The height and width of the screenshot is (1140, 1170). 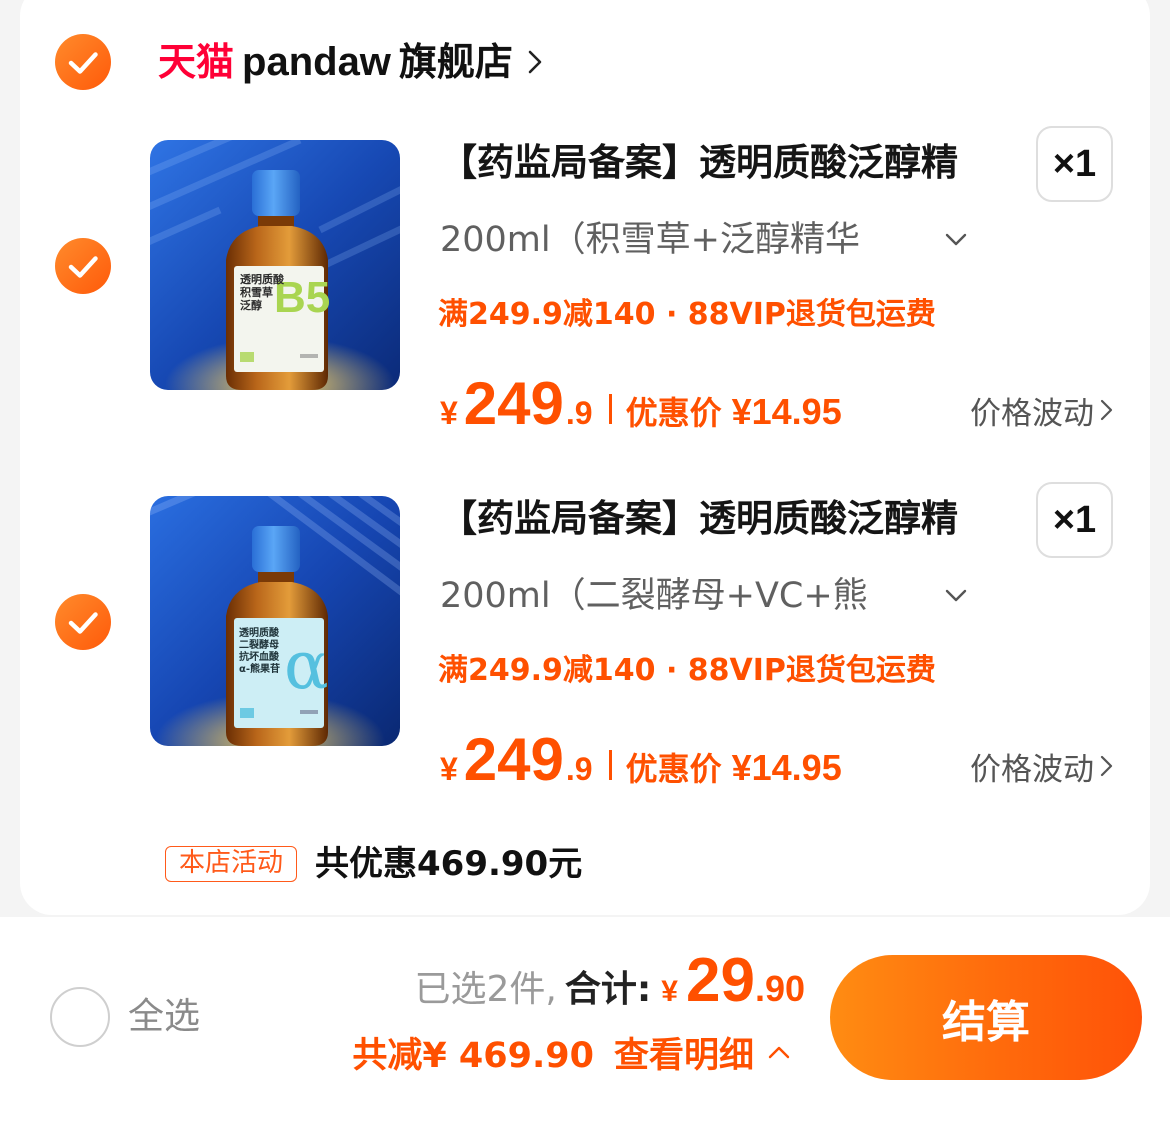 I want to click on total-integer: 29, so click(x=720, y=980).